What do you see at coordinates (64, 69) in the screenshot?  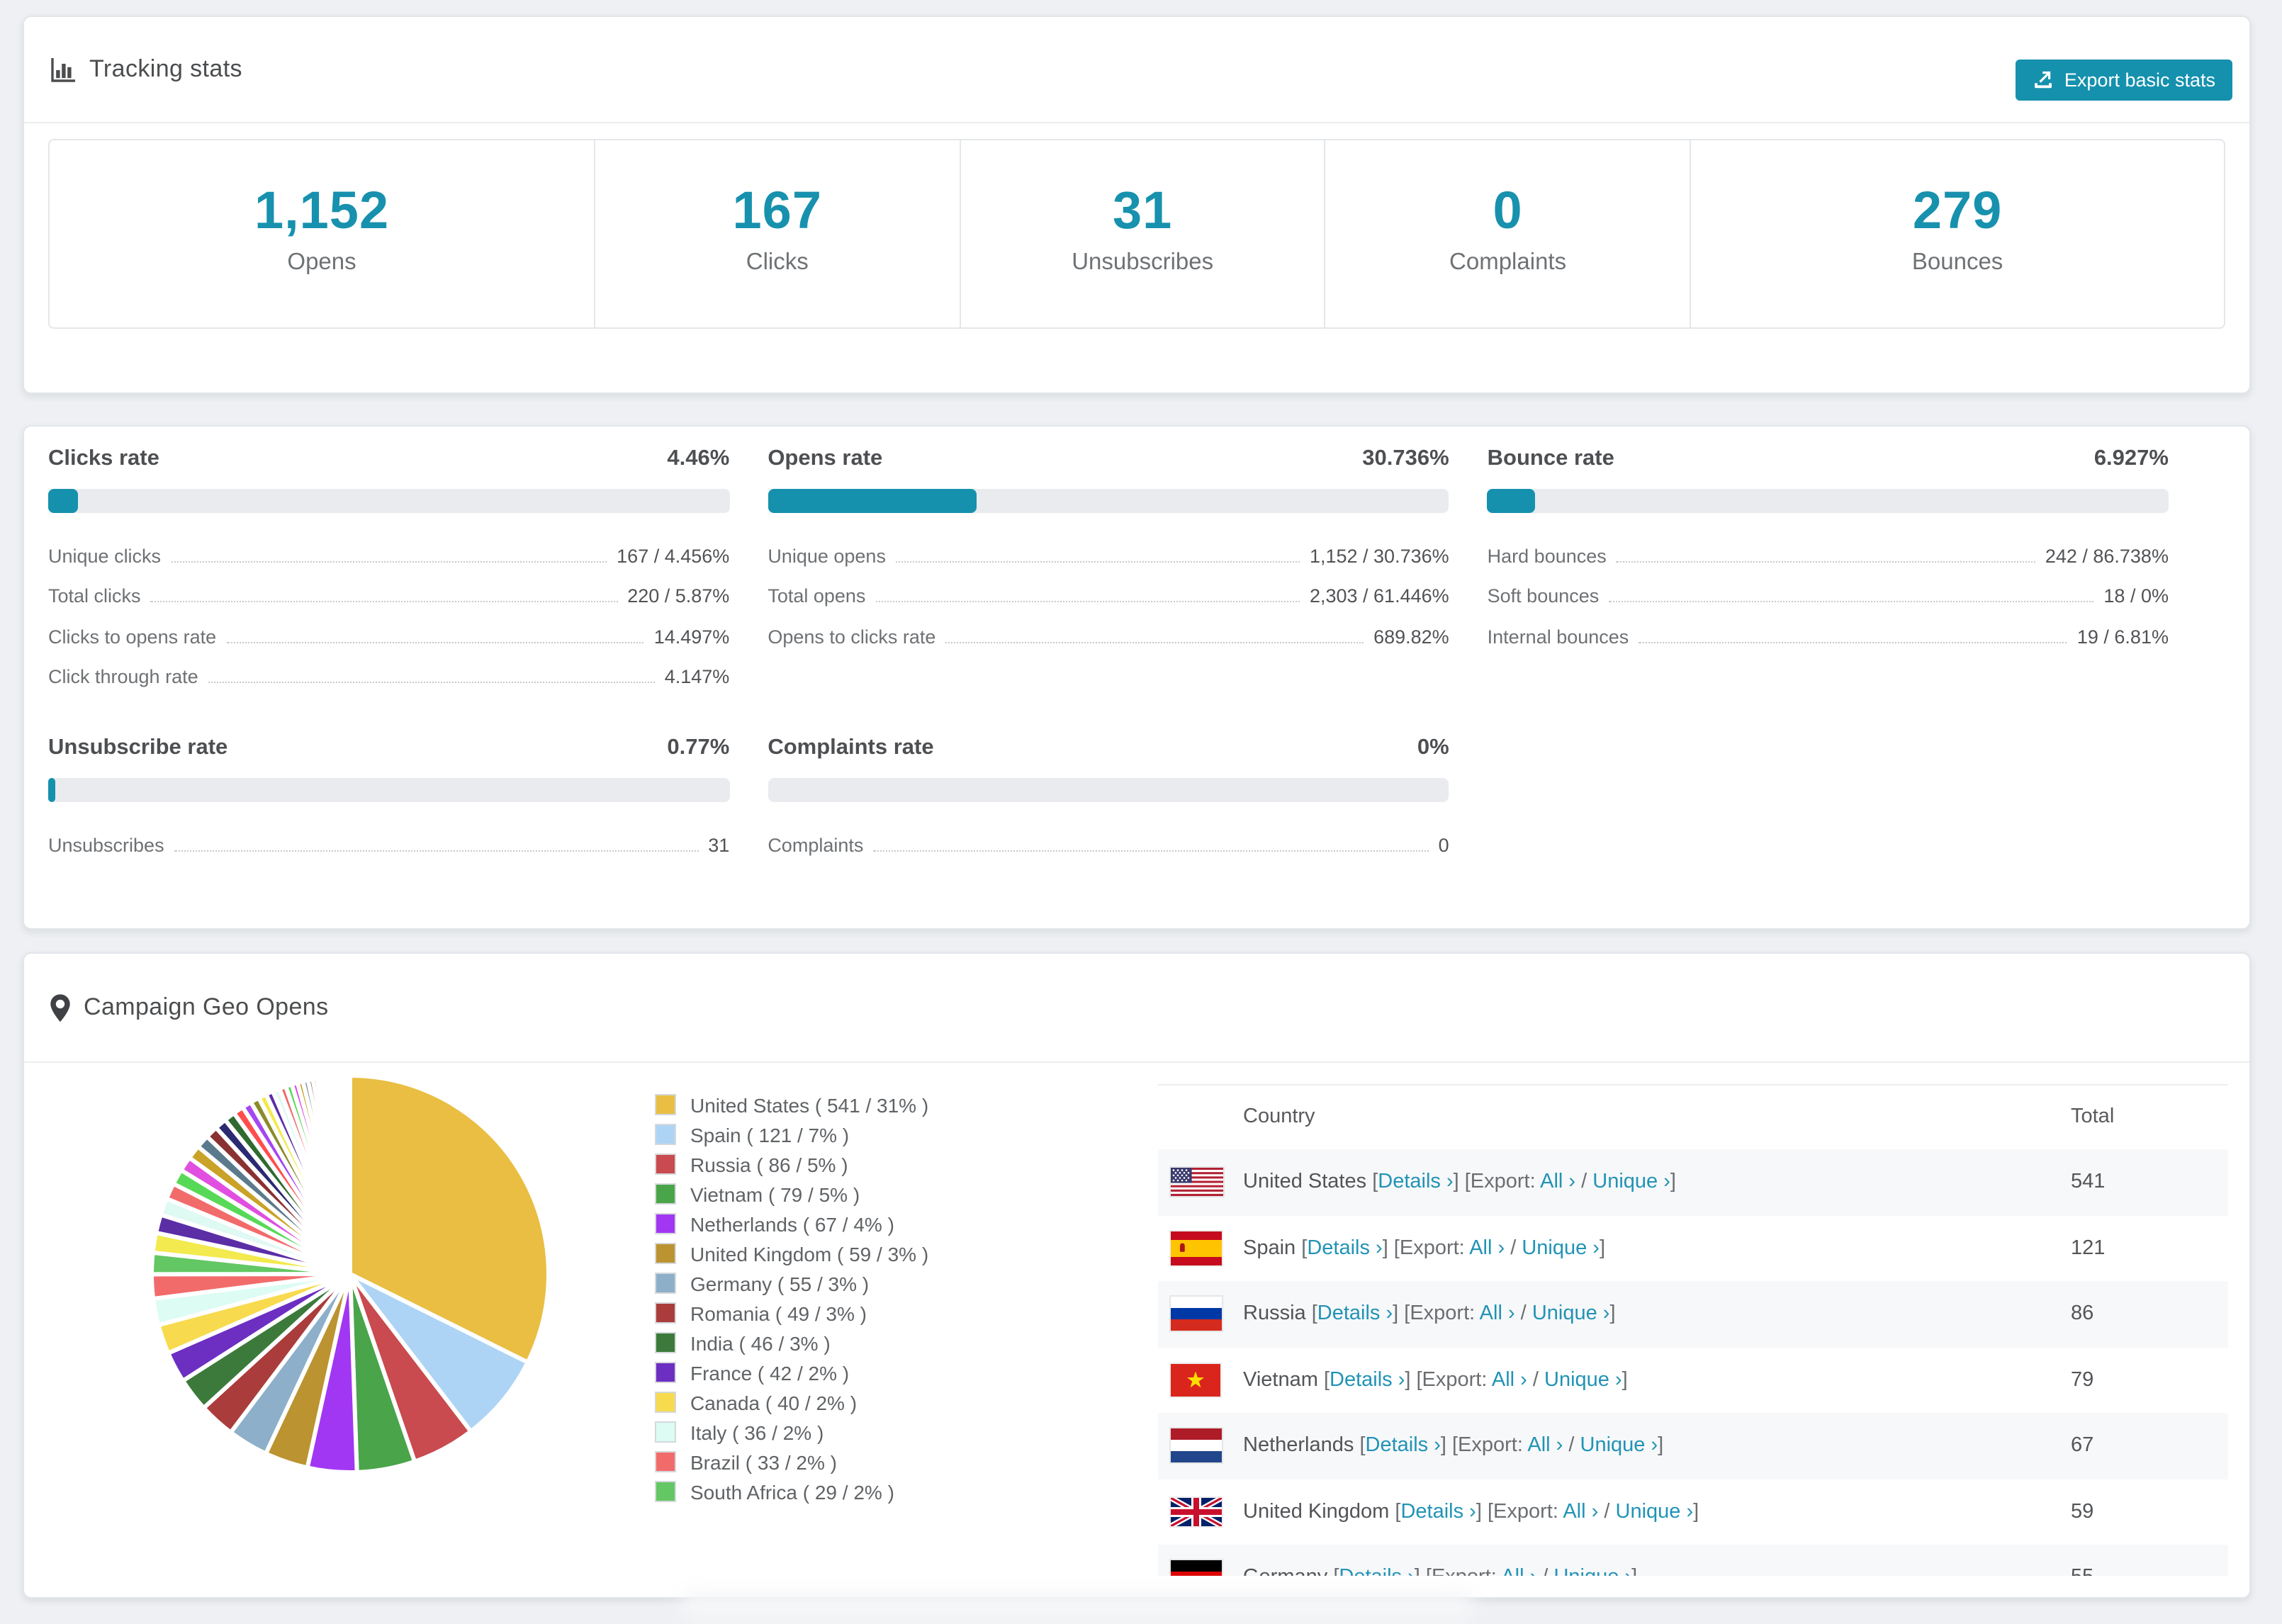 I see `bar-chart-icon` at bounding box center [64, 69].